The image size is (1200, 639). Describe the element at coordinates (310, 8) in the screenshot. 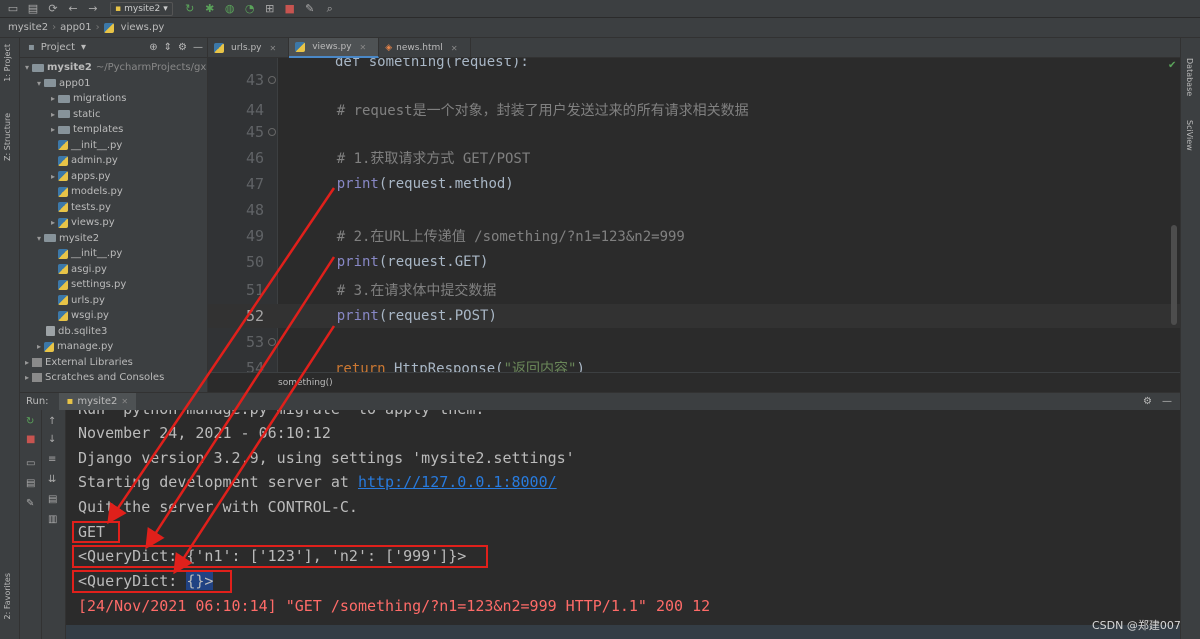

I see `wrench-icon: ✎` at that location.